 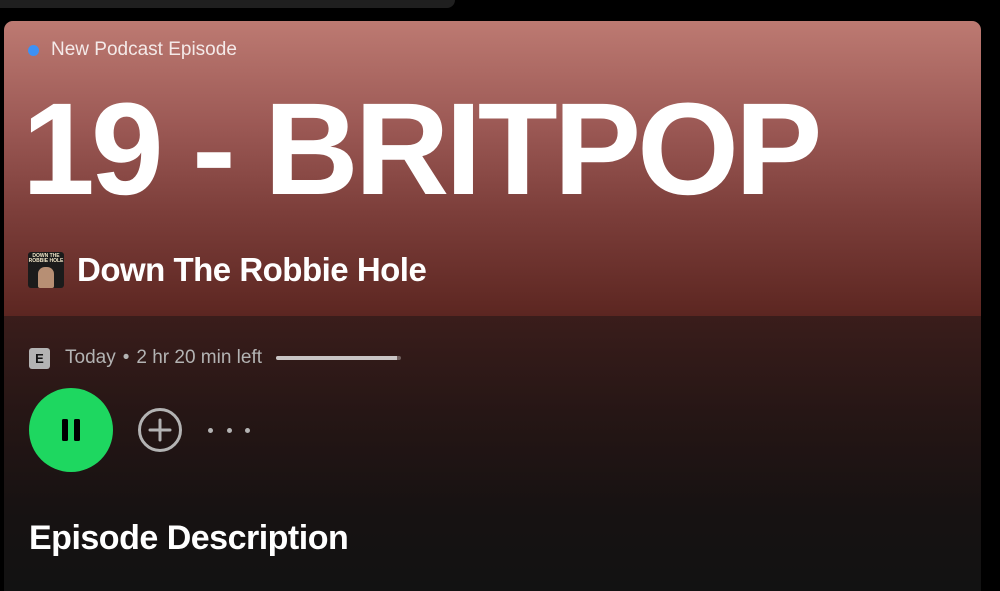 I want to click on explicit-badge: E, so click(x=39, y=358).